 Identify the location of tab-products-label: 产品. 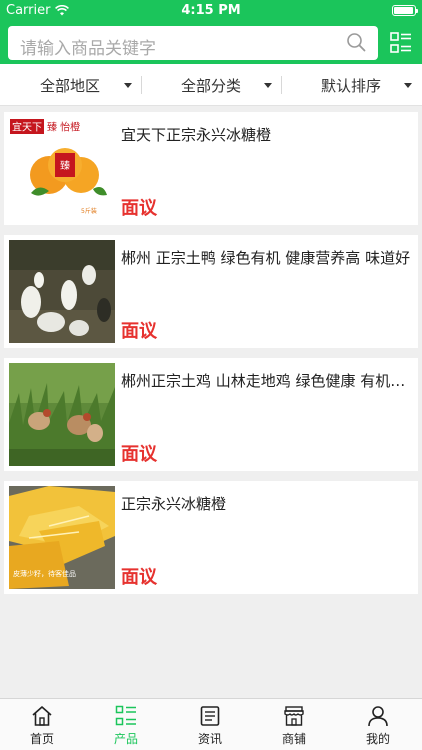
(125, 739).